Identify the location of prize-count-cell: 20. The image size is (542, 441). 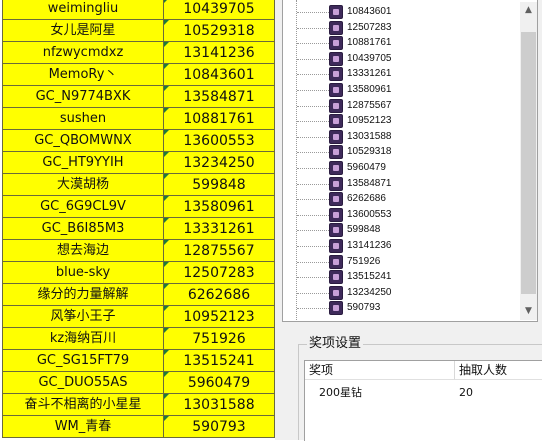
(466, 393).